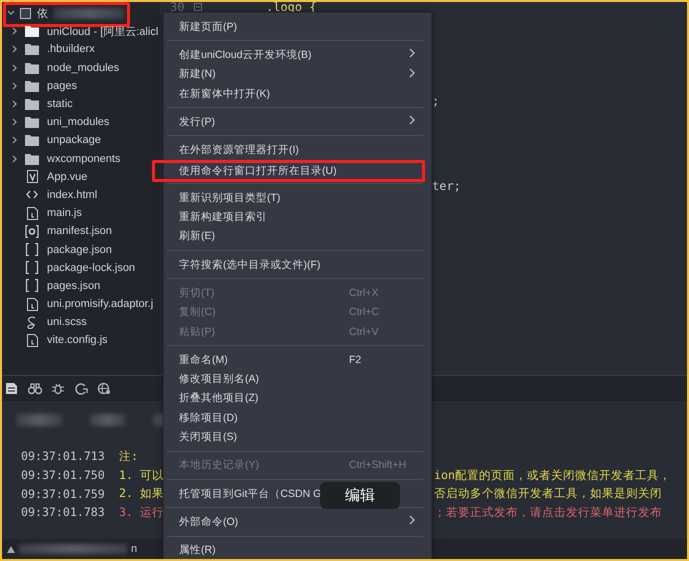  I want to click on tree-item: package-lock.json, so click(91, 268).